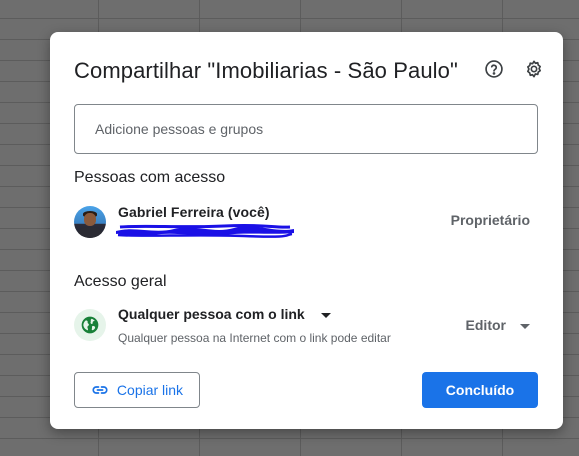  I want to click on copy-link-label: Copiar link, so click(150, 390).